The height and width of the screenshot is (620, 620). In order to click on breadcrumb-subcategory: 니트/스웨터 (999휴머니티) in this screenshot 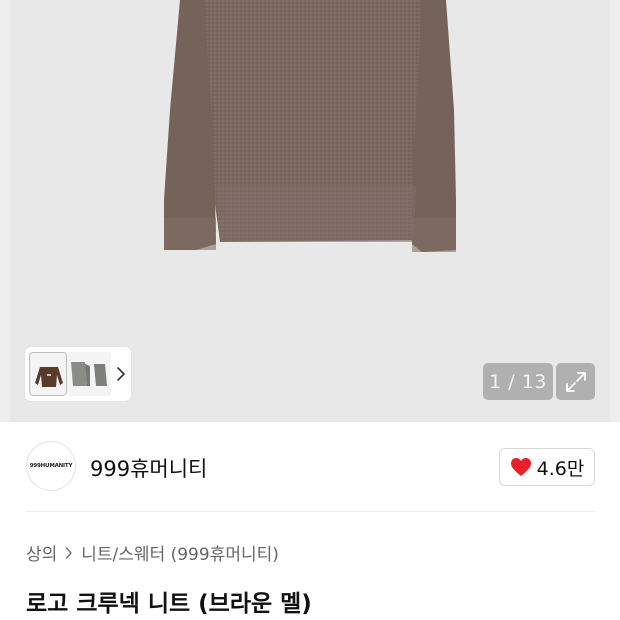, I will do `click(180, 552)`.